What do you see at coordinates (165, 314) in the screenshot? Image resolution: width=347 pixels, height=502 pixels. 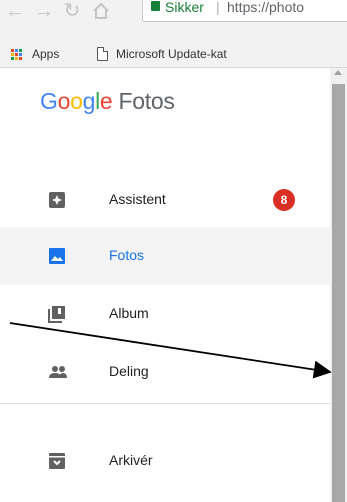 I see `nav-item-album: Album` at bounding box center [165, 314].